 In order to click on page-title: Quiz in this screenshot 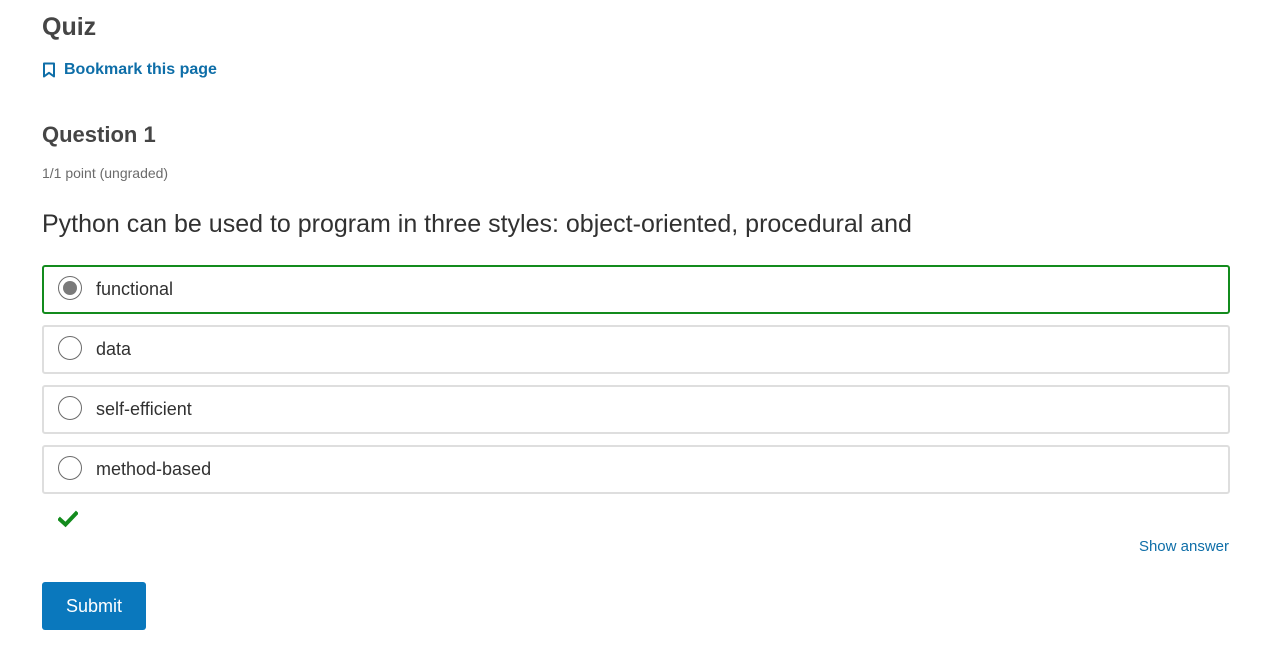, I will do `click(69, 27)`.